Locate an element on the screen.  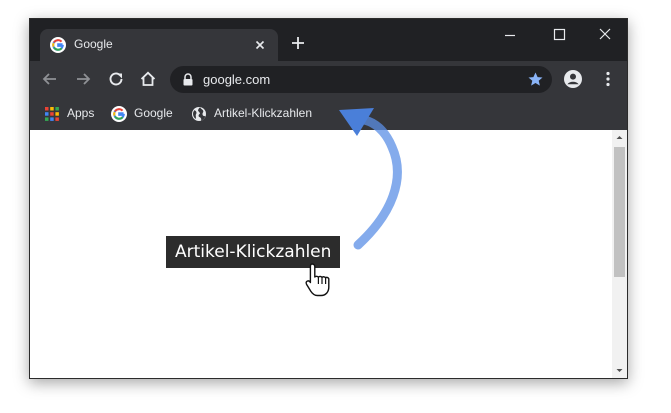
hand-cursor-icon is located at coordinates (317, 280).